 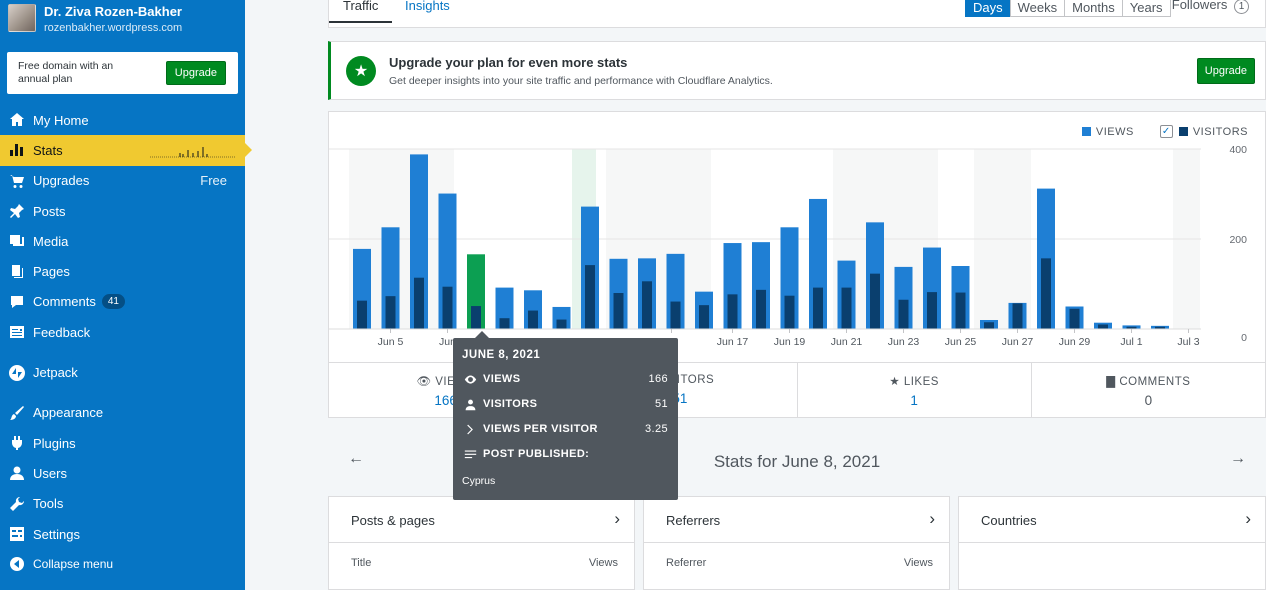 What do you see at coordinates (565, 379) in the screenshot?
I see `tooltip-row-views: VIEWS 166` at bounding box center [565, 379].